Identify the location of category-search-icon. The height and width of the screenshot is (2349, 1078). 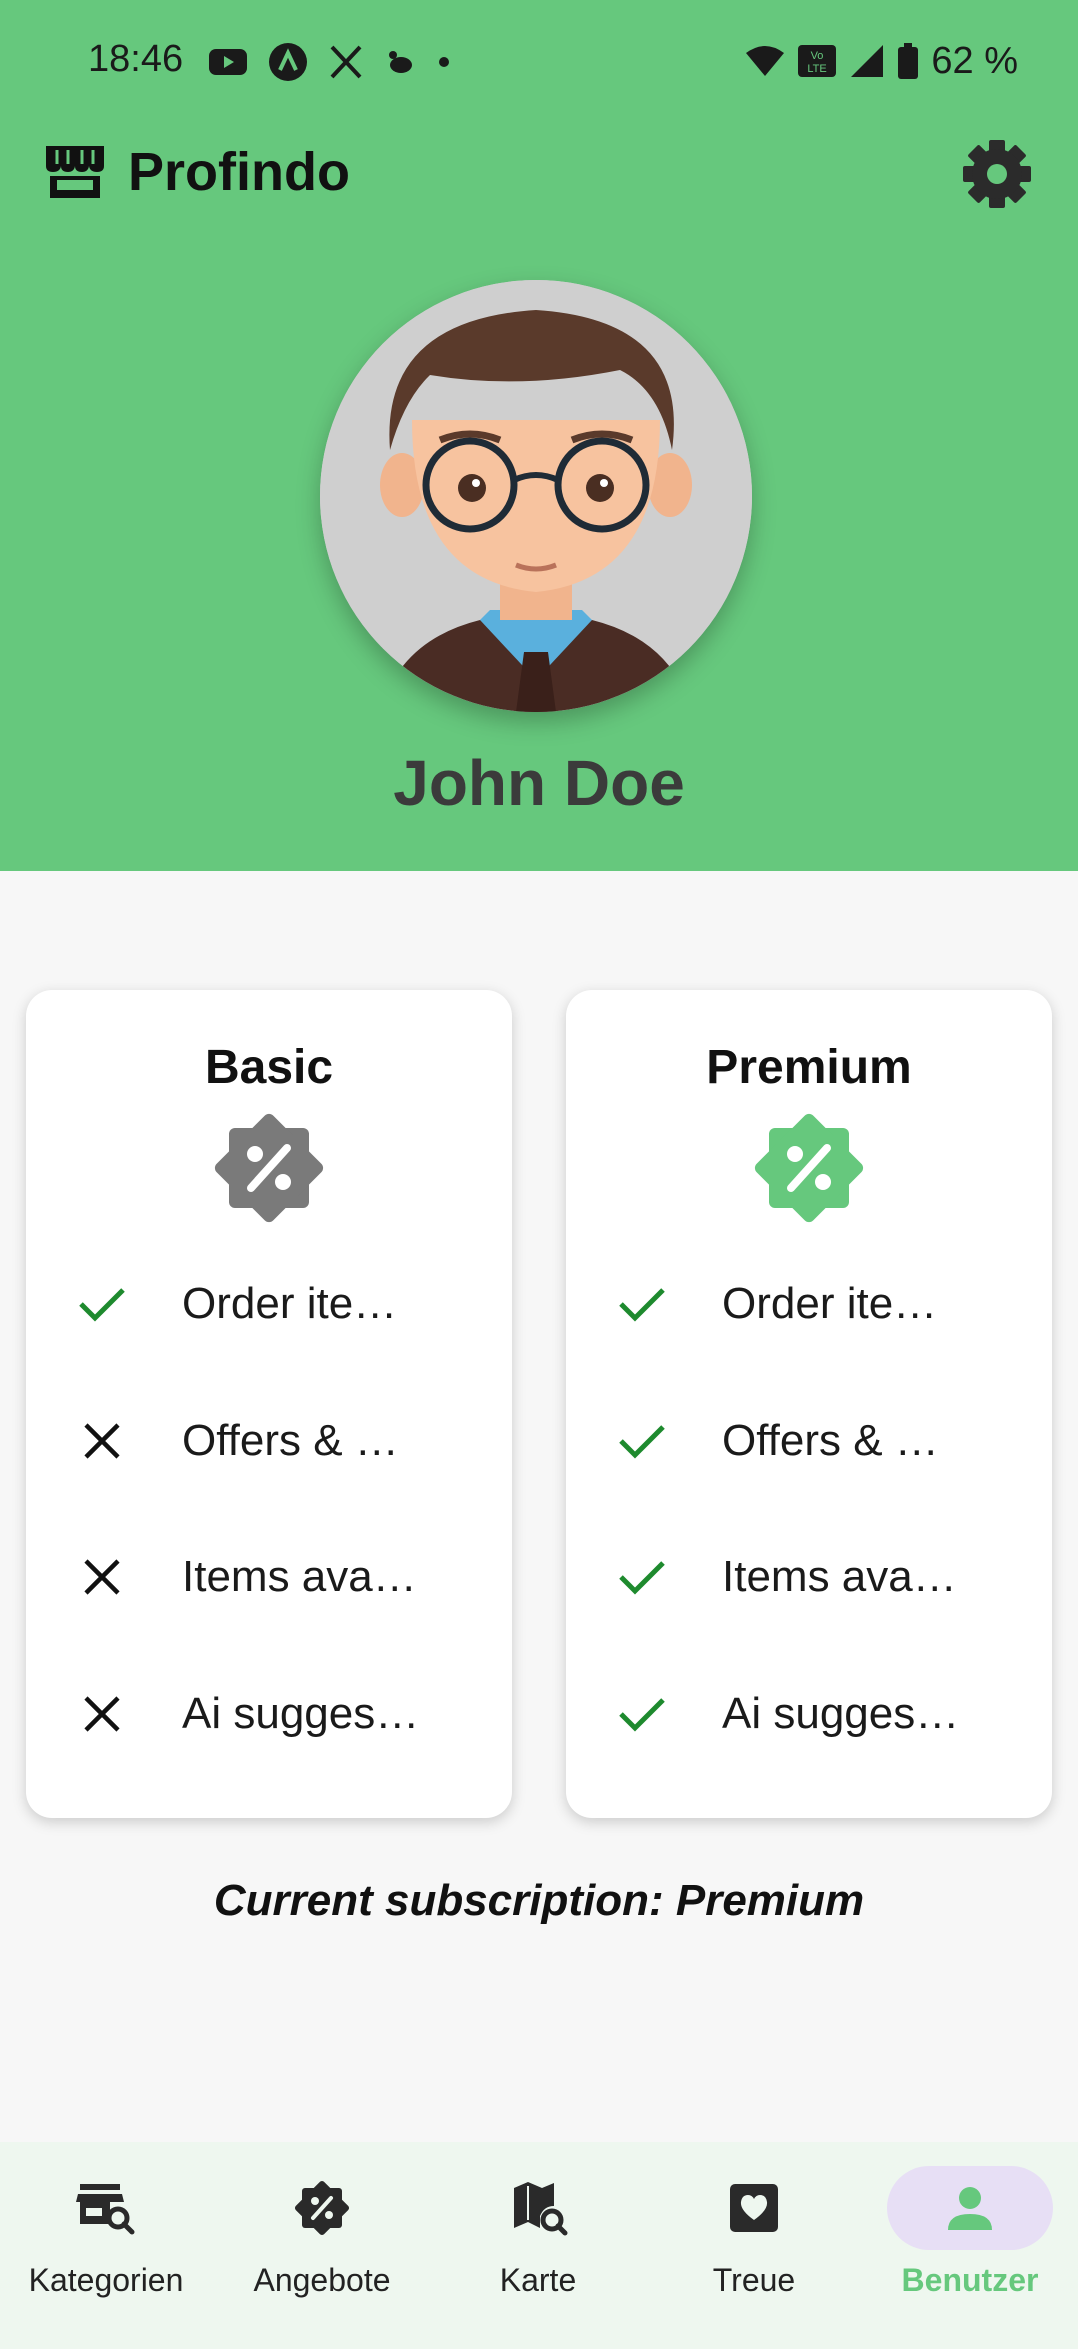
(105, 2209).